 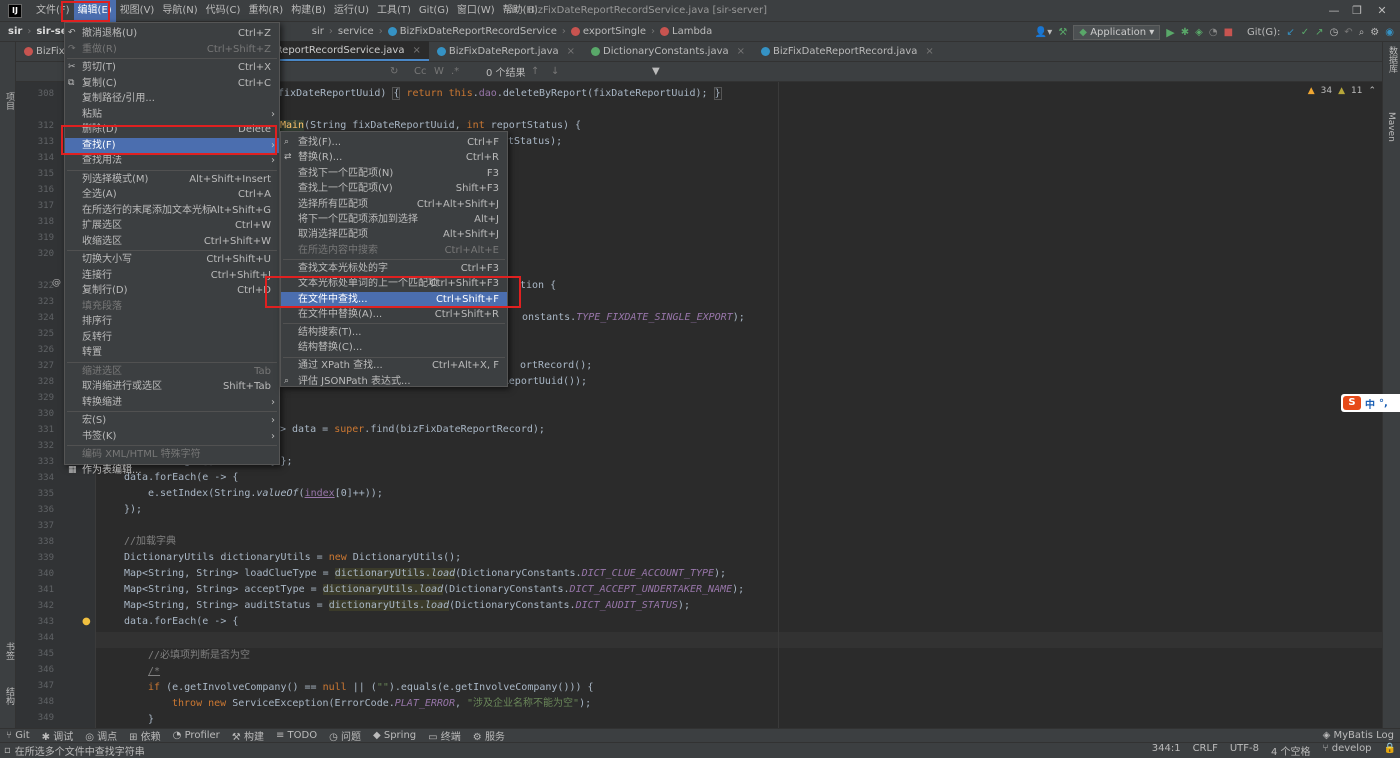 What do you see at coordinates (172, 225) in the screenshot?
I see `menu-item: 扩展选区 Ctrl+W` at bounding box center [172, 225].